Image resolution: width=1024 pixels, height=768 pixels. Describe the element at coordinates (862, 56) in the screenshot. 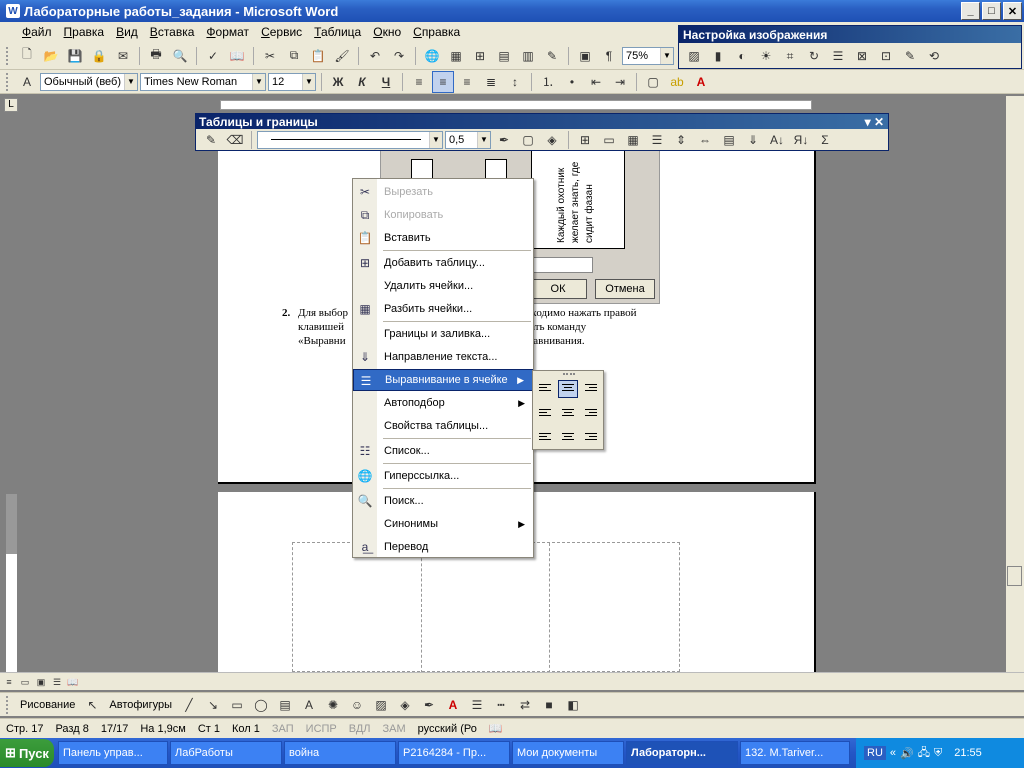

I see `compress-icon: ⊠` at that location.